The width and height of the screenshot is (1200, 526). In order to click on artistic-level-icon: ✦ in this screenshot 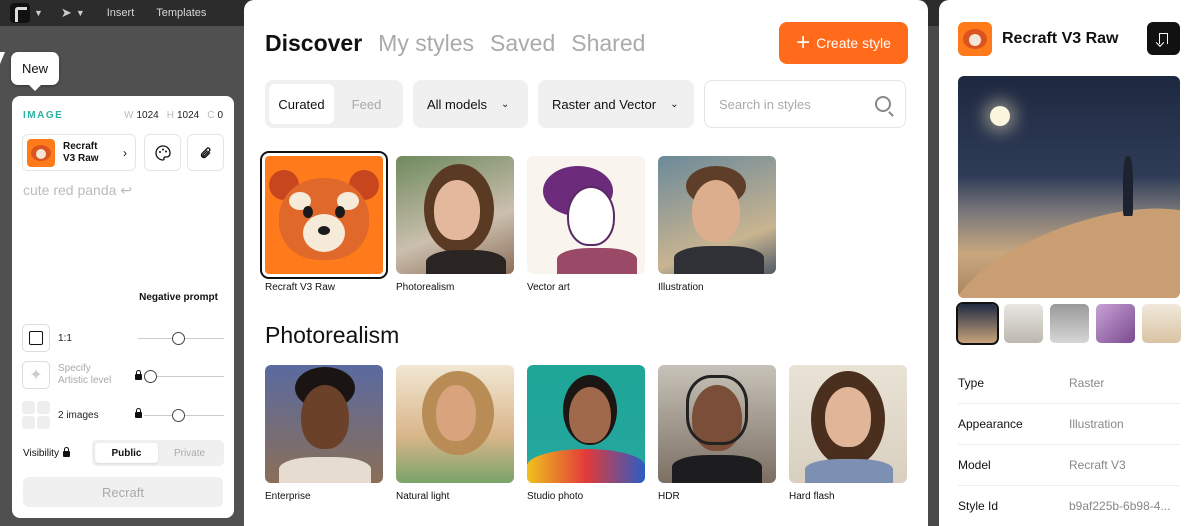, I will do `click(36, 375)`.